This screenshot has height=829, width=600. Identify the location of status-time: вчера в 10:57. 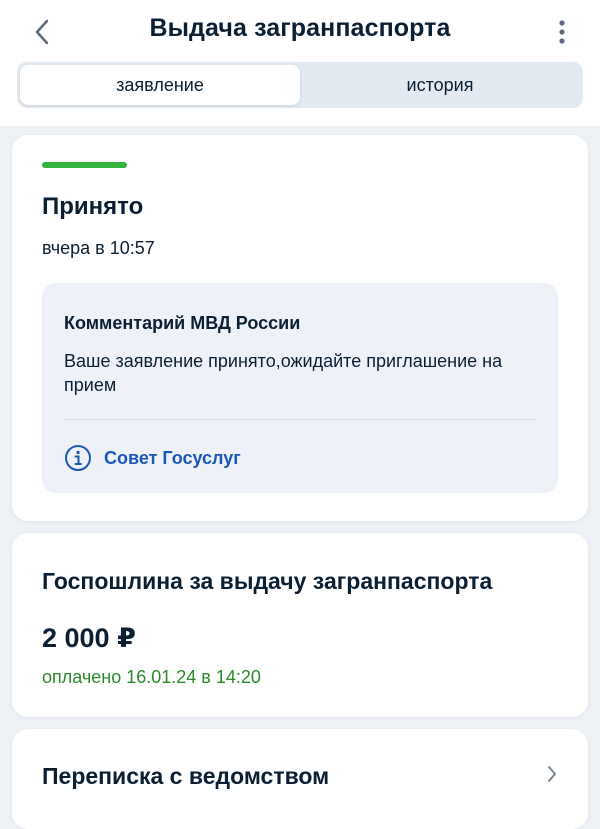
(98, 248).